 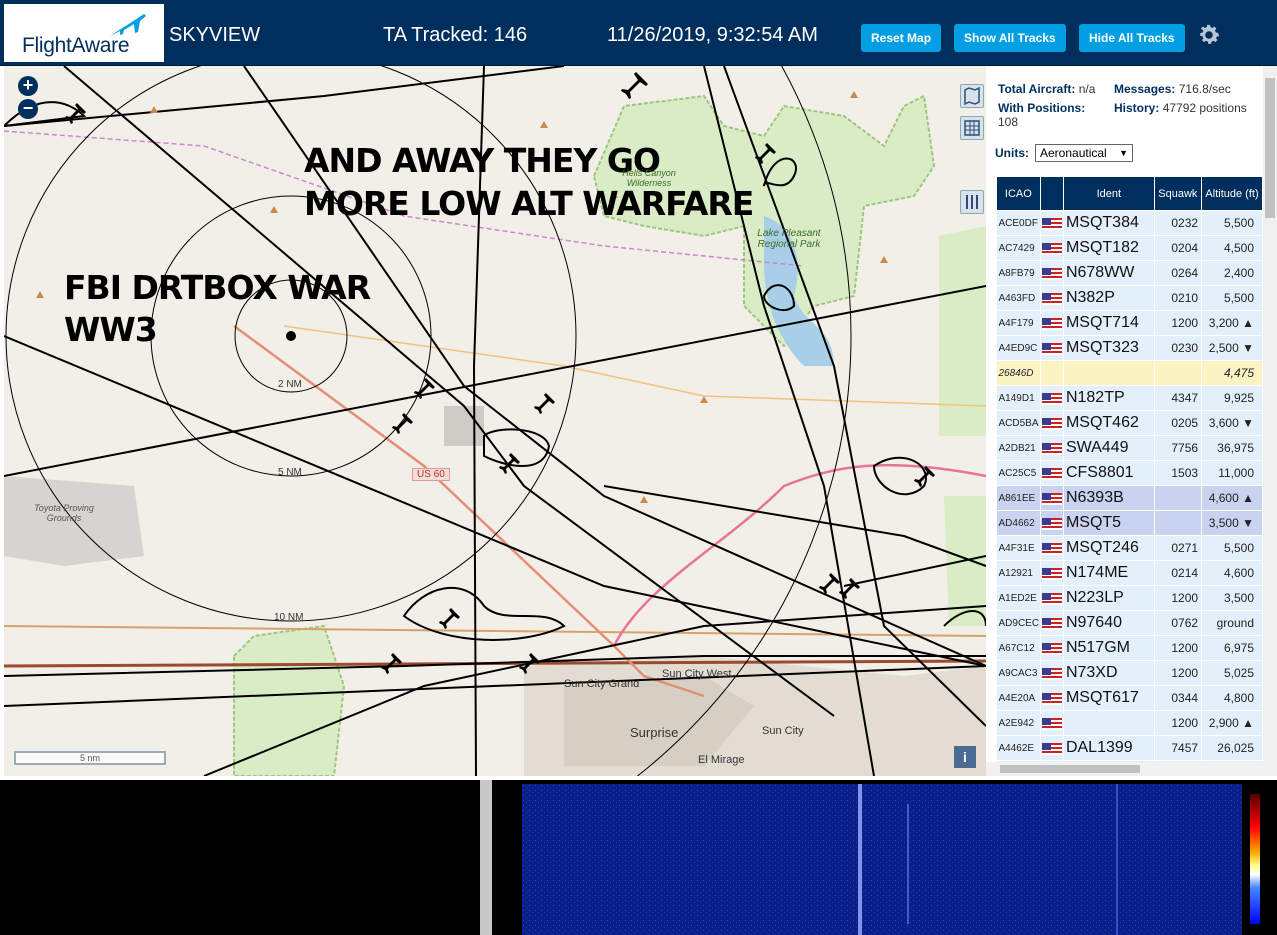 I want to click on table-row: A1ED2E N223LP 1200 3,500, so click(x=1129, y=598).